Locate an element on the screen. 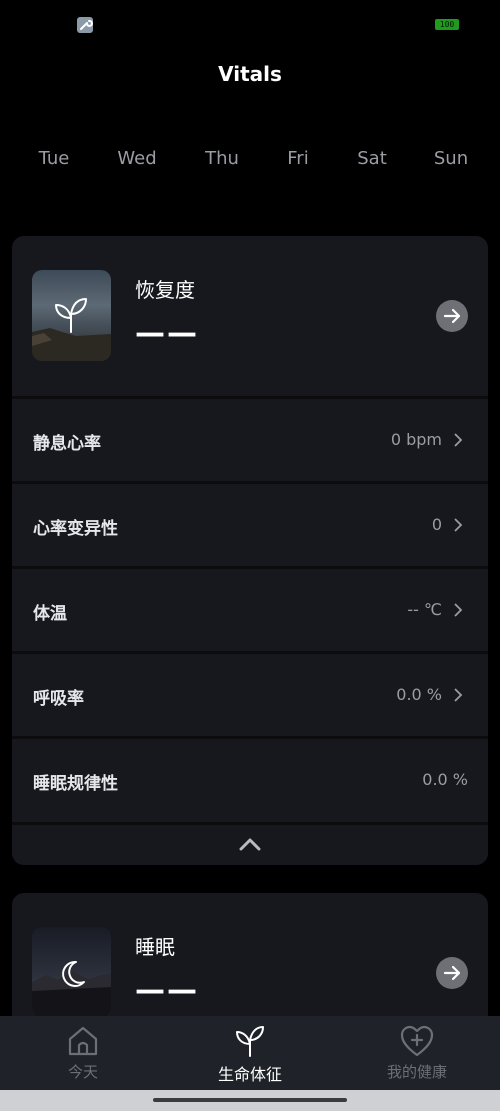 Image resolution: width=500 pixels, height=1111 pixels. sleep-card: 睡眠 —— is located at coordinates (250, 963).